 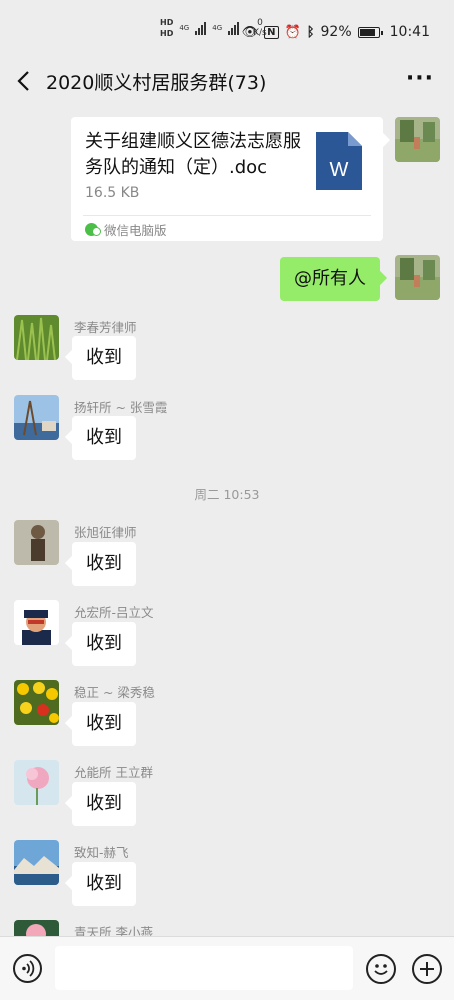 I want to click on svg-text: W, so click(x=339, y=170).